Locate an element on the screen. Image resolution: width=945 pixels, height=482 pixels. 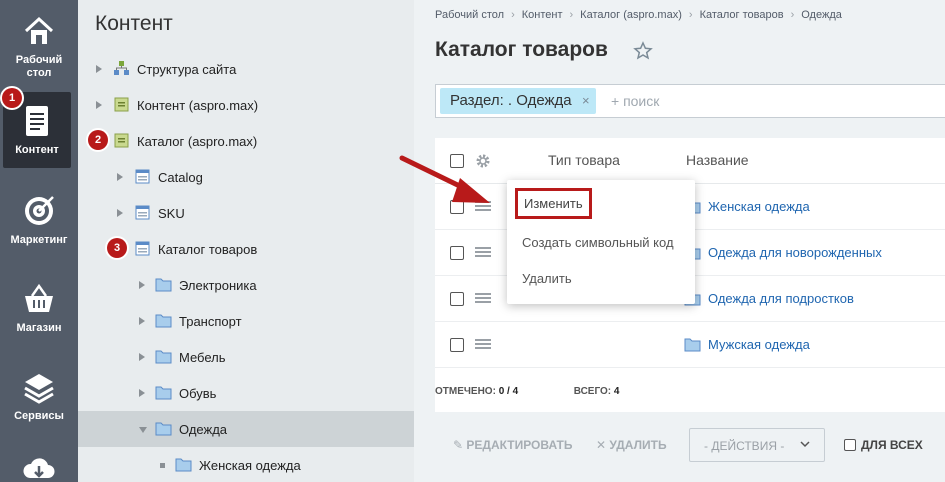
tree-node-furniture: Мебель is located at coordinates (246, 357).